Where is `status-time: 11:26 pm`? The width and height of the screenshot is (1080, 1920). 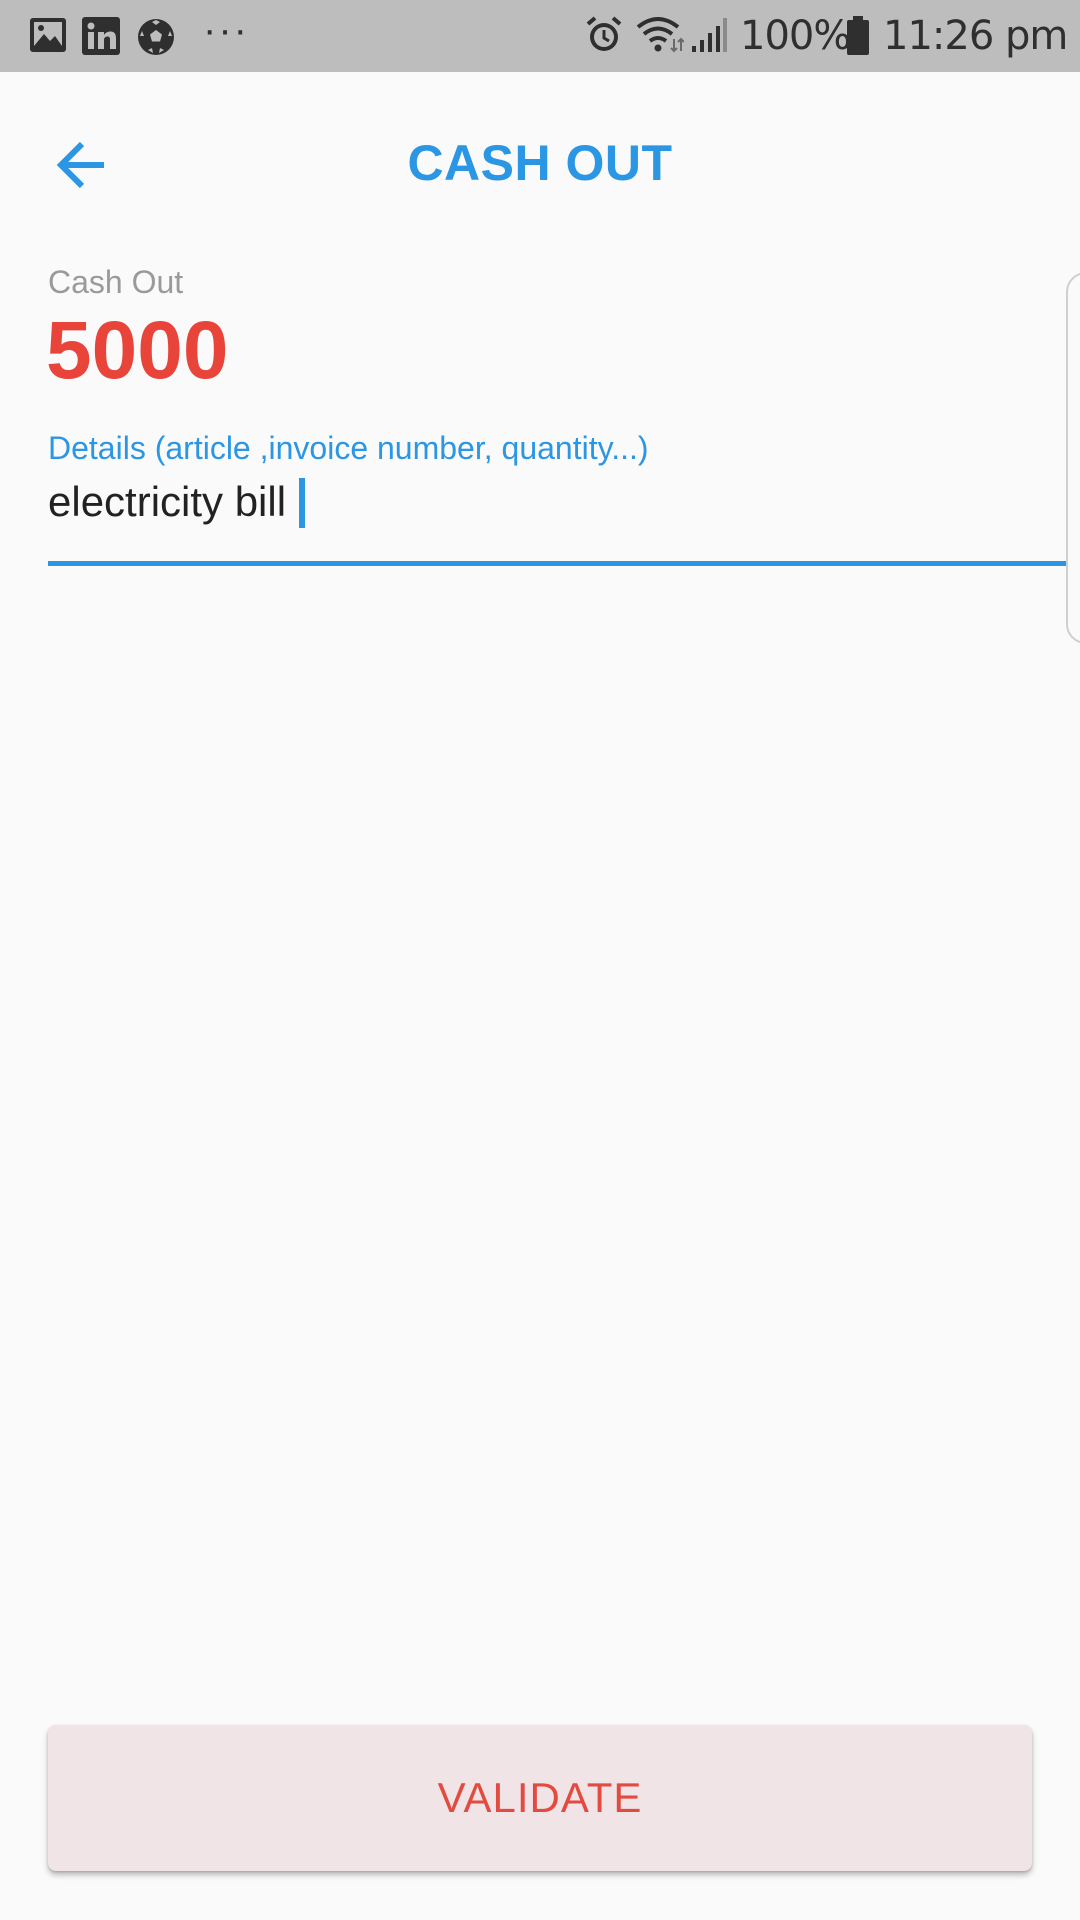
status-time: 11:26 pm is located at coordinates (975, 36).